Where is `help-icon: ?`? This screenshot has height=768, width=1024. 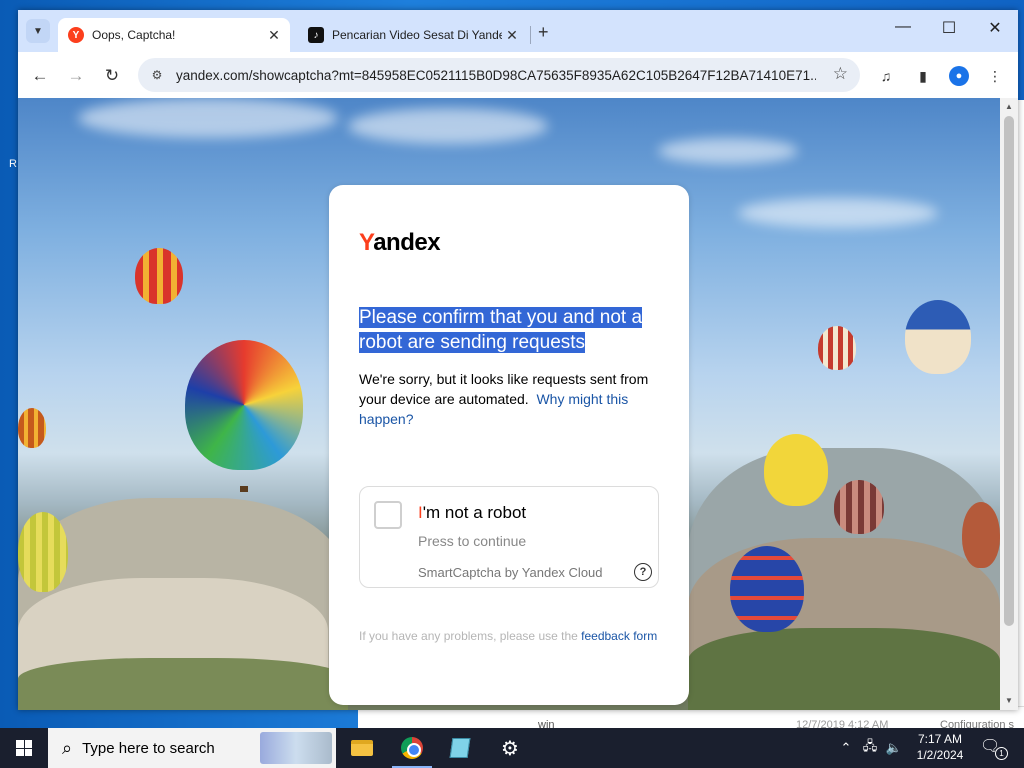 help-icon: ? is located at coordinates (643, 572).